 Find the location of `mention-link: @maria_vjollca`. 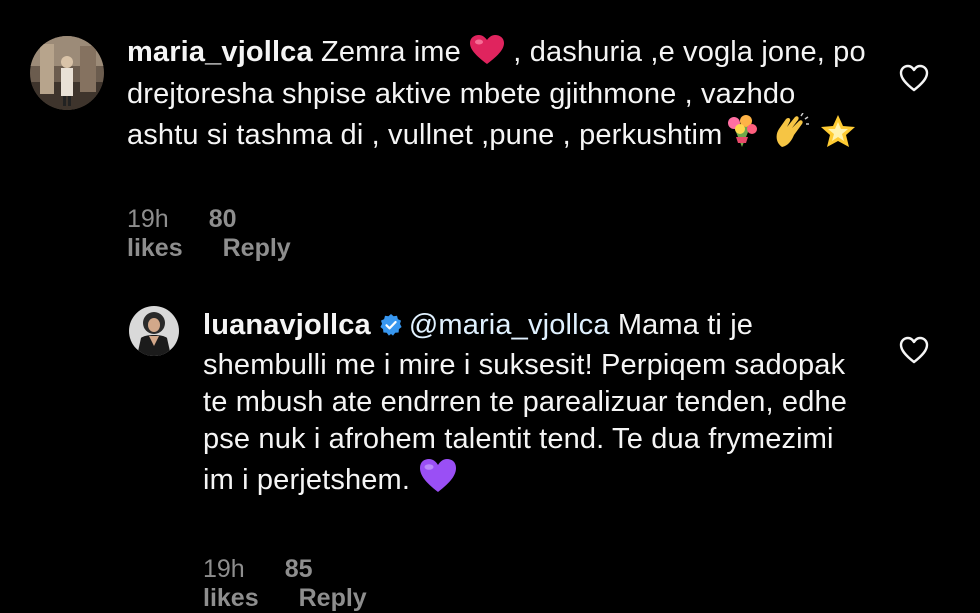

mention-link: @maria_vjollca is located at coordinates (509, 325).